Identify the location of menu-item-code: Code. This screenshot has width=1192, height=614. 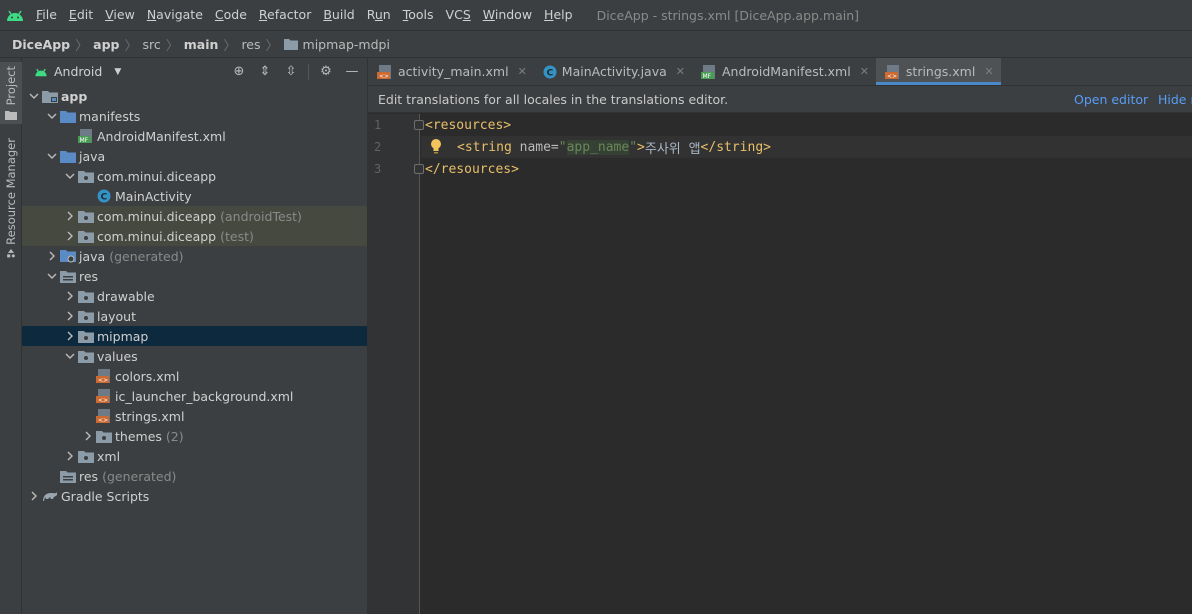
(231, 15).